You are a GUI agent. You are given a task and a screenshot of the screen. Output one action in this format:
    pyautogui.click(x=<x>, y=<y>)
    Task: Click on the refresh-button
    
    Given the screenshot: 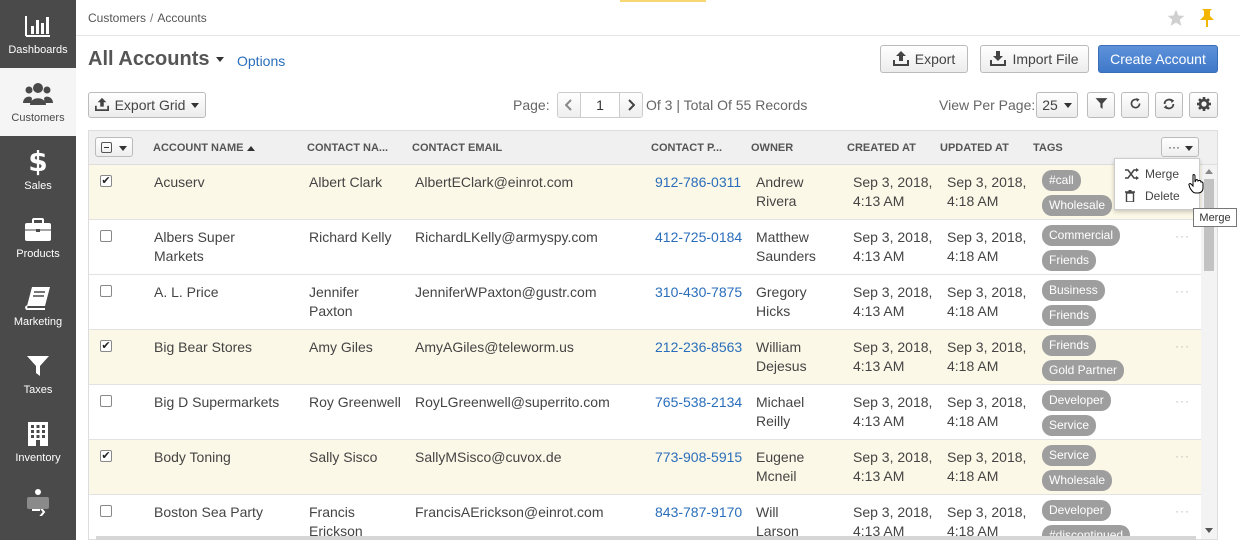 What is the action you would take?
    pyautogui.click(x=1135, y=105)
    